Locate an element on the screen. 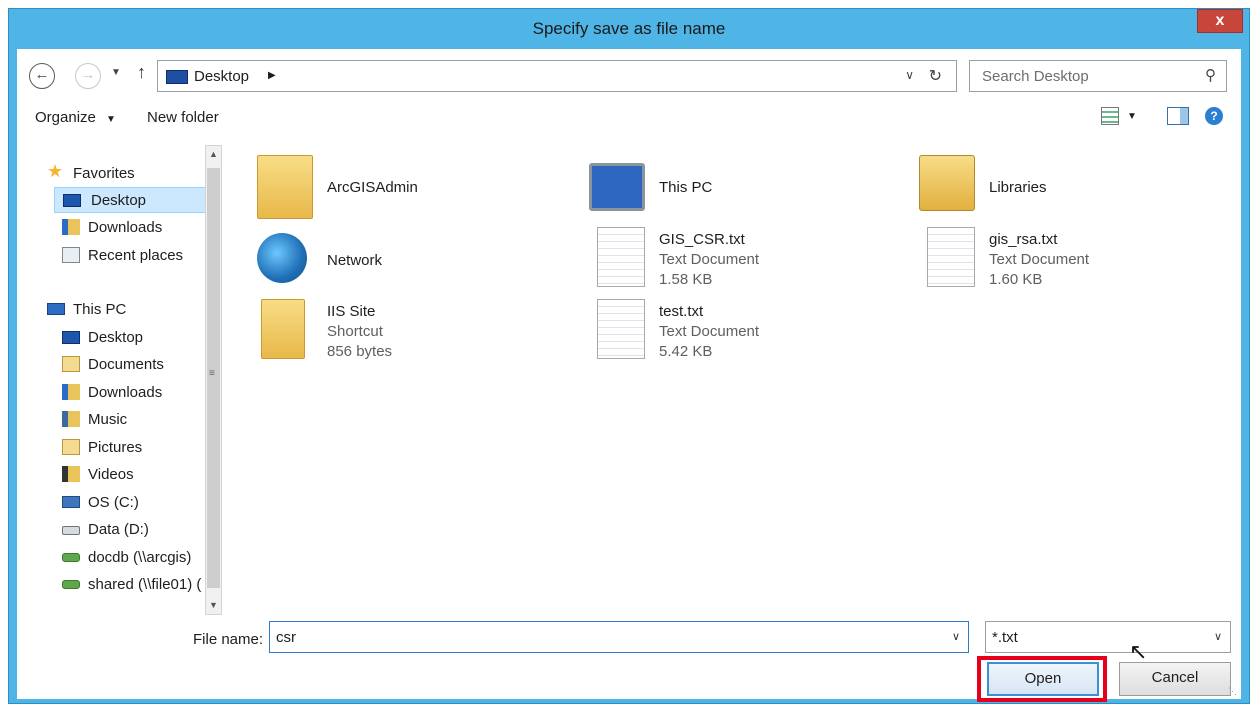 The height and width of the screenshot is (709, 1255). nav-item-desktop-favorite: Desktop is located at coordinates (130, 200).